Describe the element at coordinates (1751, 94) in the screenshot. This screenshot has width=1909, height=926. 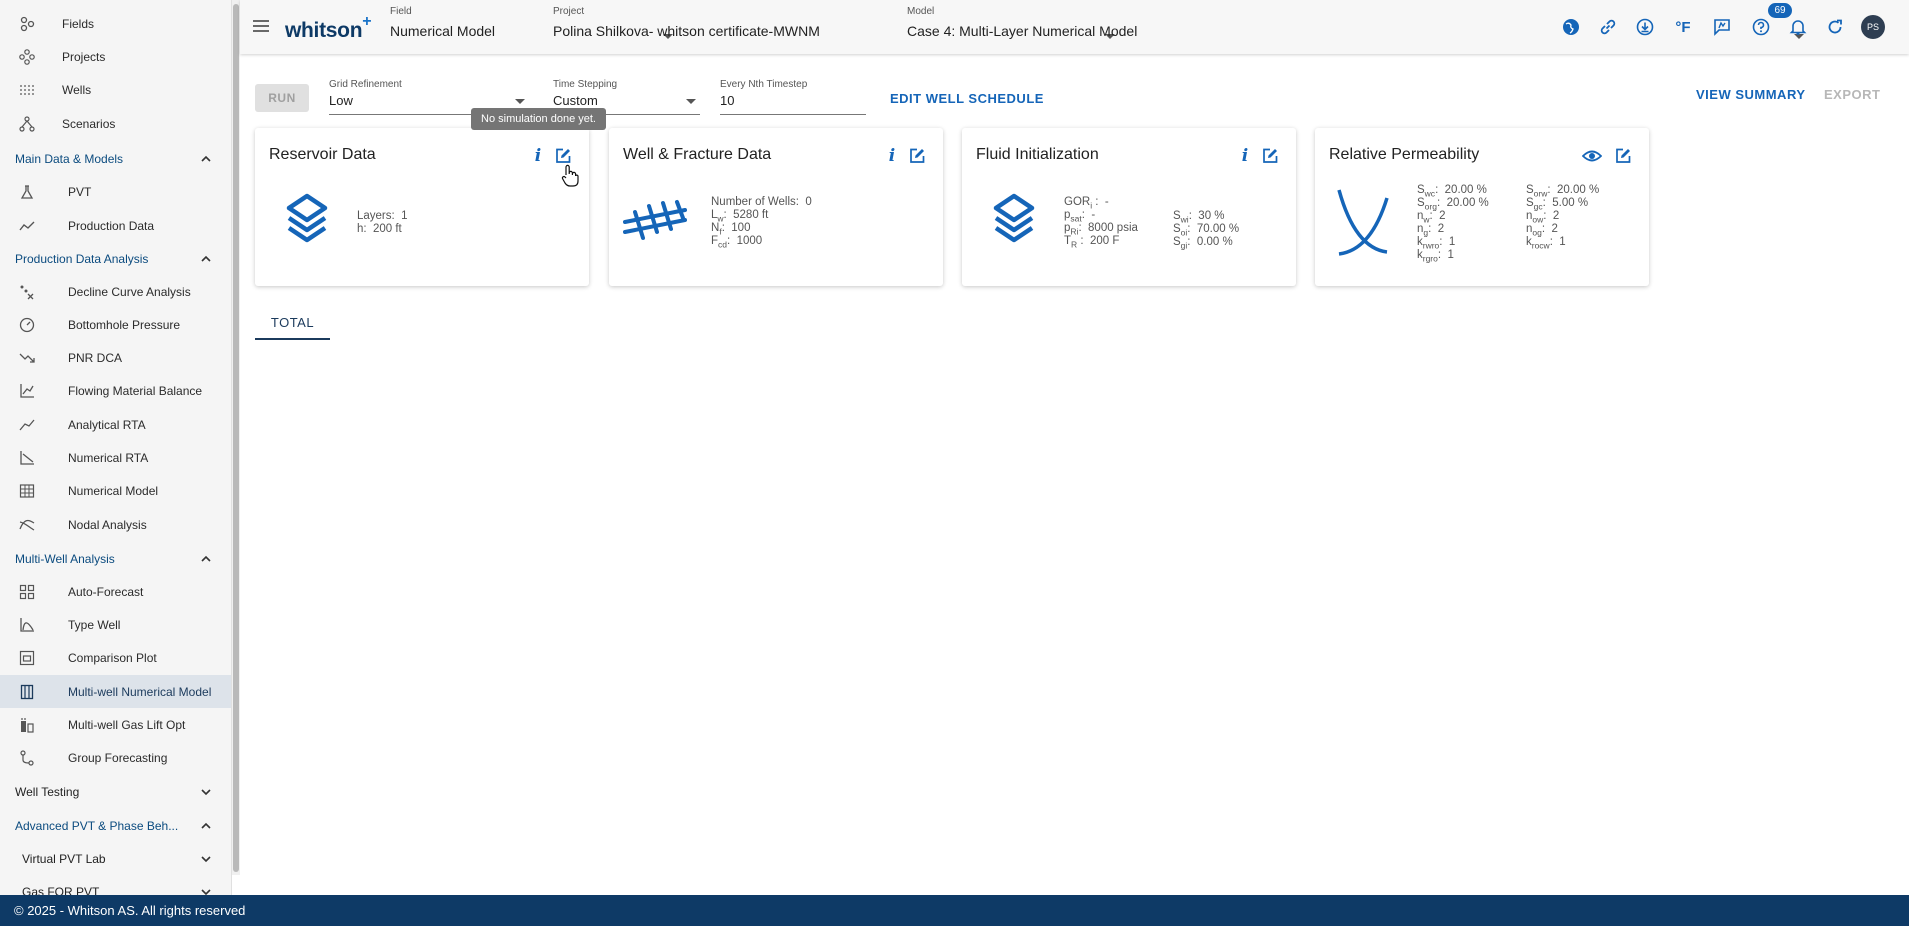
I see `view-summary-button: VIEW SUMMARY` at that location.